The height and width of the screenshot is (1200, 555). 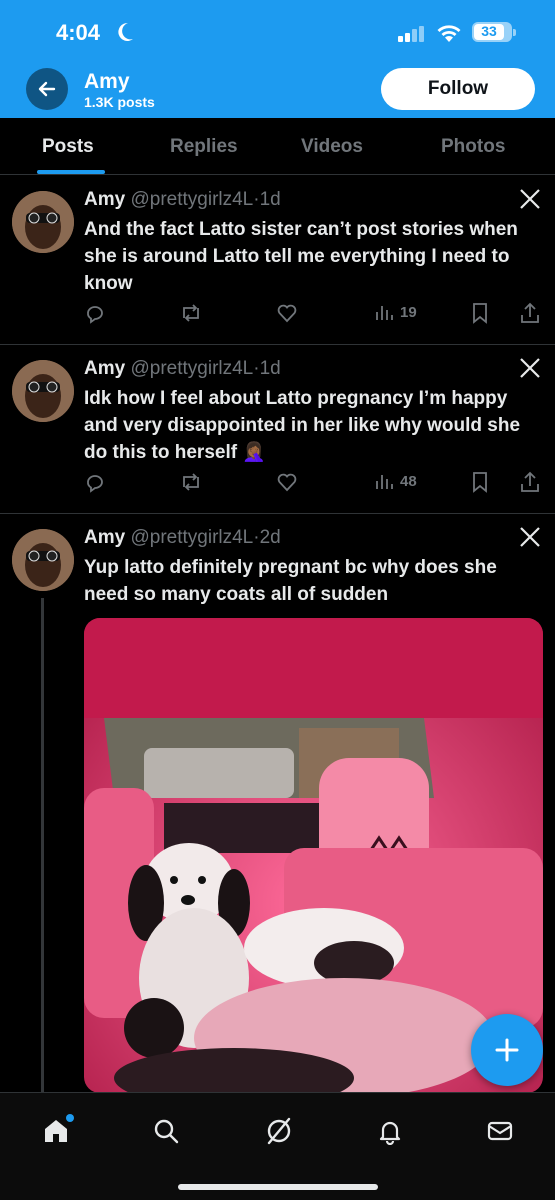 I want to click on tab-replies: Replies, so click(x=204, y=147).